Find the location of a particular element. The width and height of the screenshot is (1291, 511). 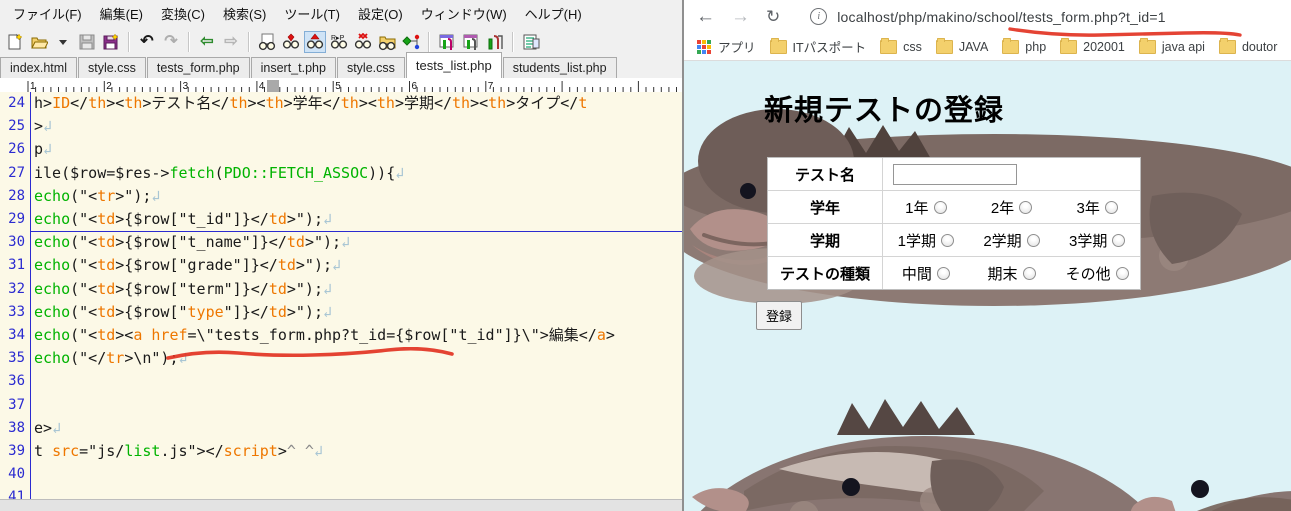

form-row-label: テスト名 is located at coordinates (825, 174).